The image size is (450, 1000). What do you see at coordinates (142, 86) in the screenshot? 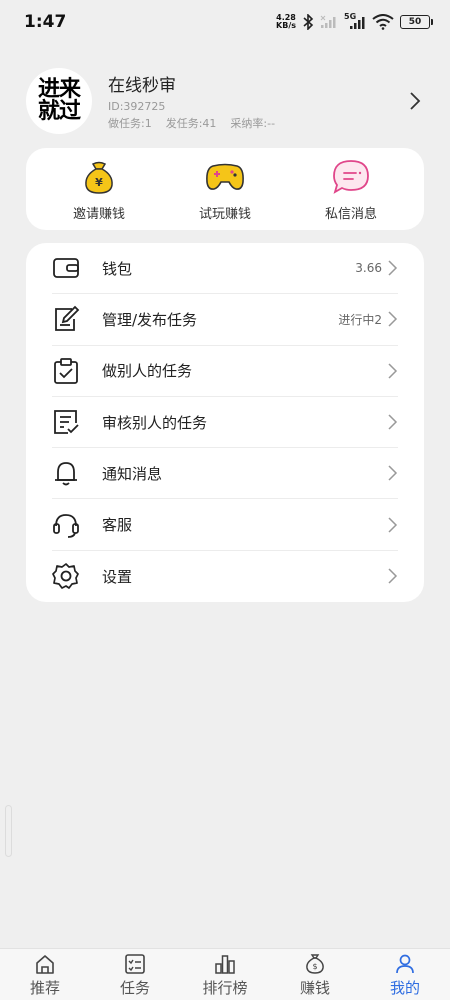
I see `profile-name: 在线秒审` at bounding box center [142, 86].